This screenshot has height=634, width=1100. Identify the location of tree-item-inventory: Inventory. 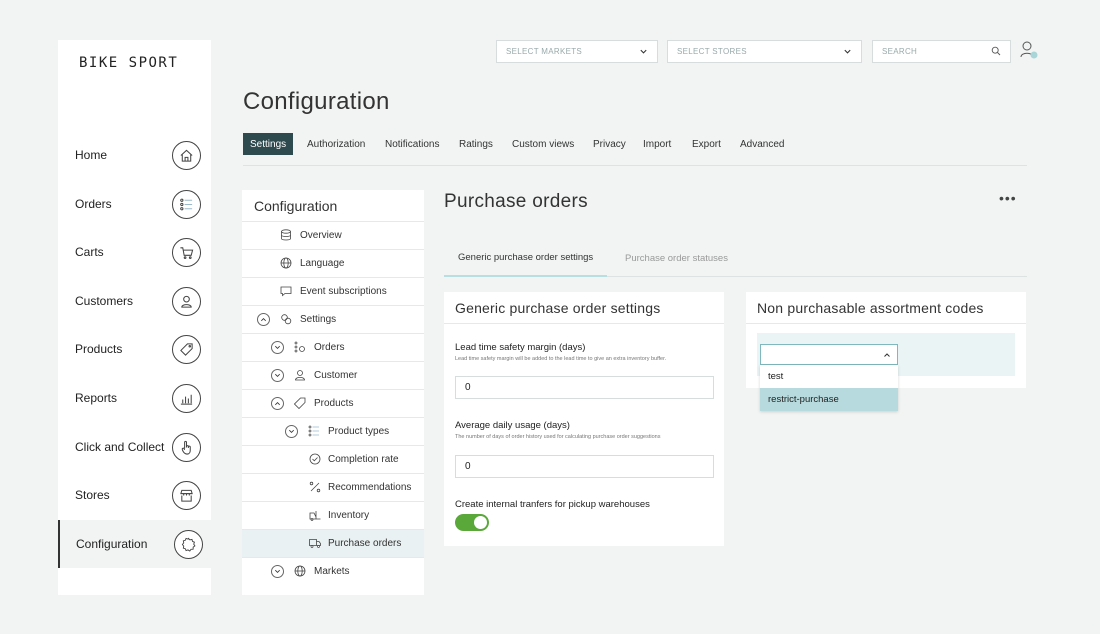
(333, 515).